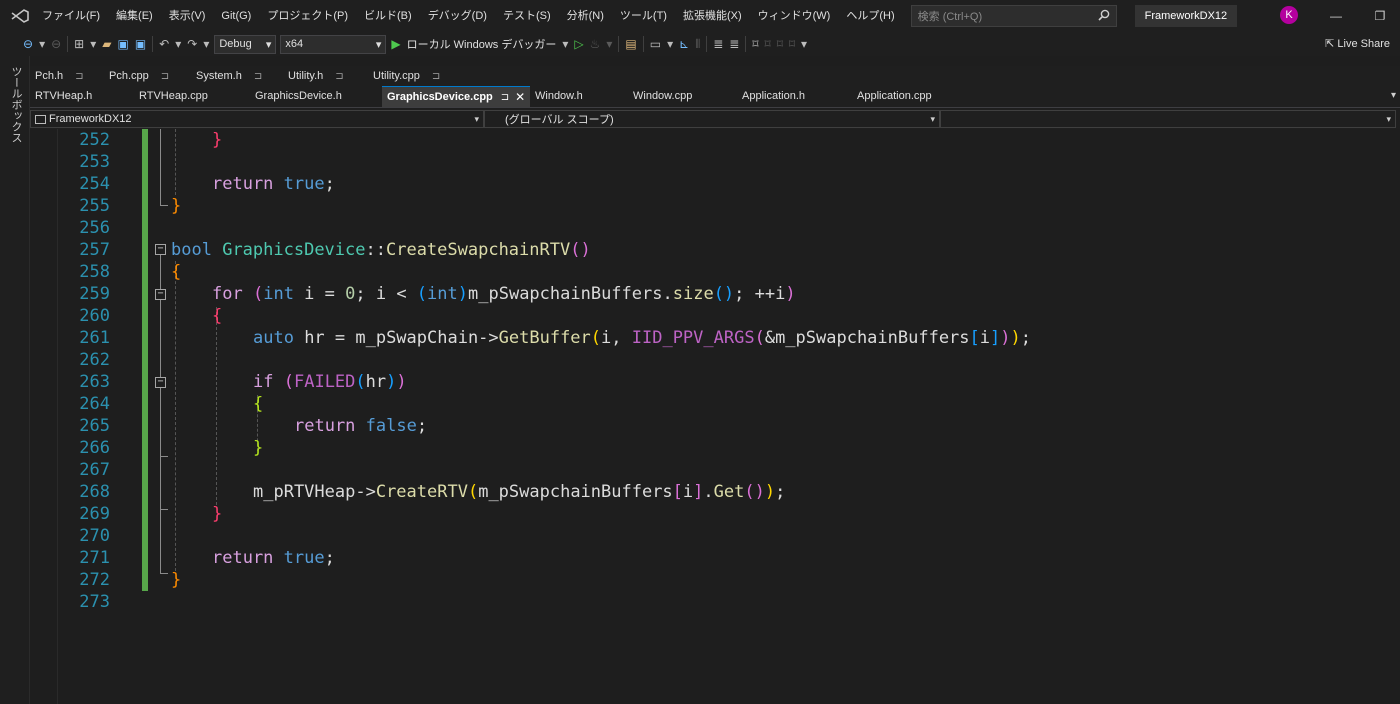 The image size is (1400, 704). I want to click on run-dropdown-icon: ▾, so click(565, 44).